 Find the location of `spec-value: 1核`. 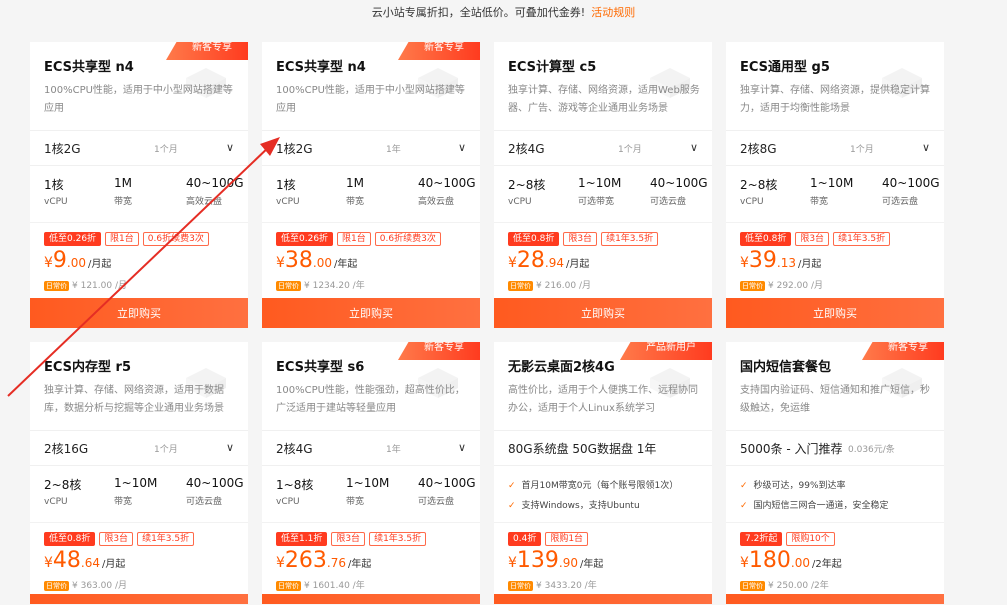

spec-value: 1核 is located at coordinates (286, 185).